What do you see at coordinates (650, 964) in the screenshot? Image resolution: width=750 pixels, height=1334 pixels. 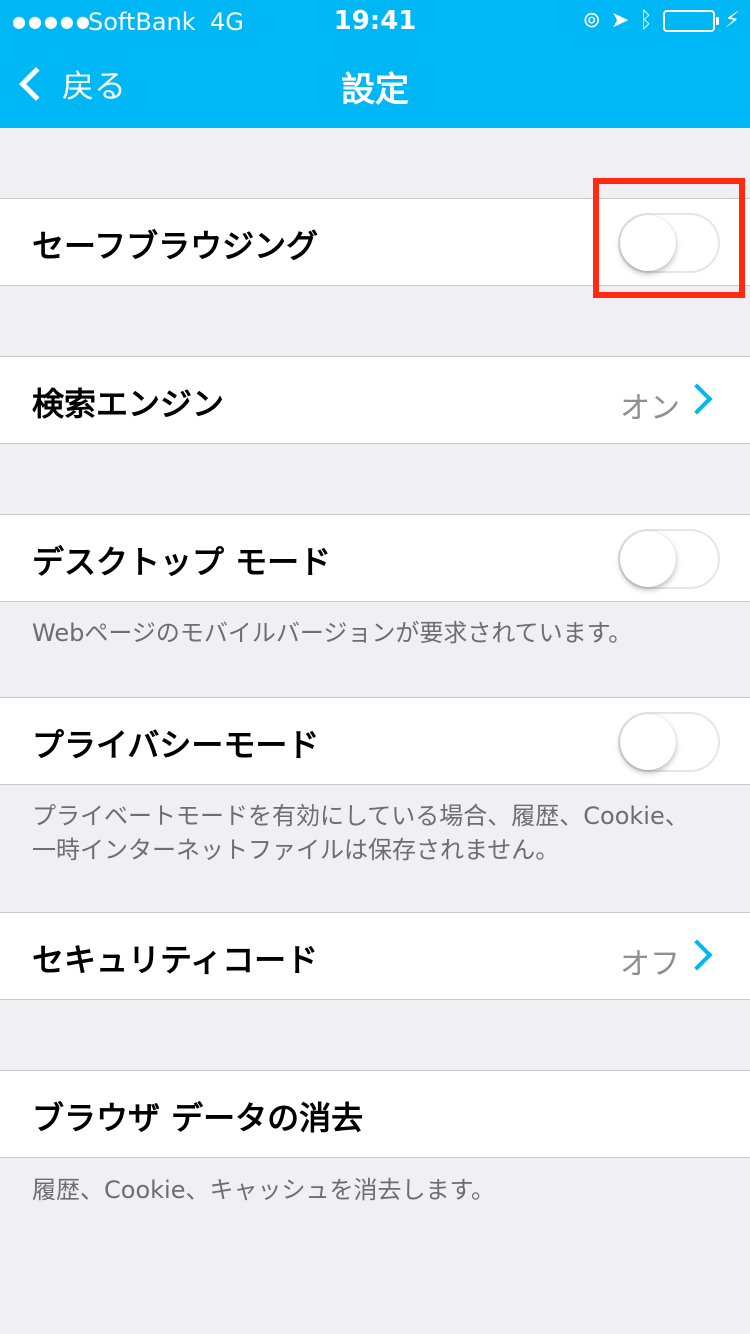 I see `setting-value: オフ` at bounding box center [650, 964].